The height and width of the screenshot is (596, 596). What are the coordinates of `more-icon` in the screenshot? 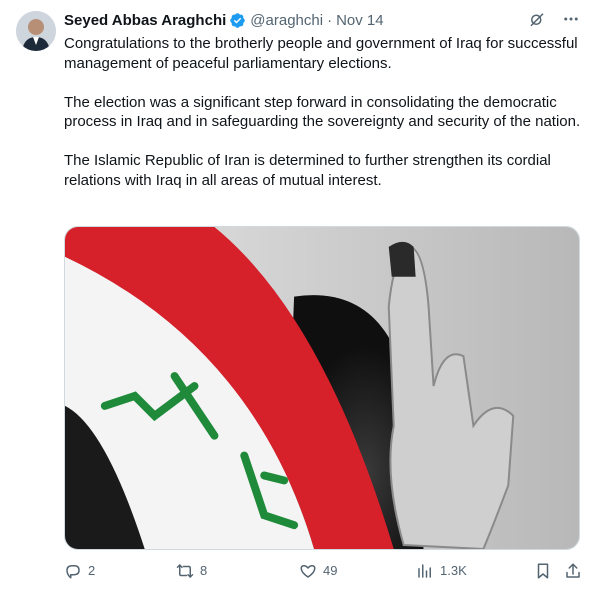 It's located at (571, 19).